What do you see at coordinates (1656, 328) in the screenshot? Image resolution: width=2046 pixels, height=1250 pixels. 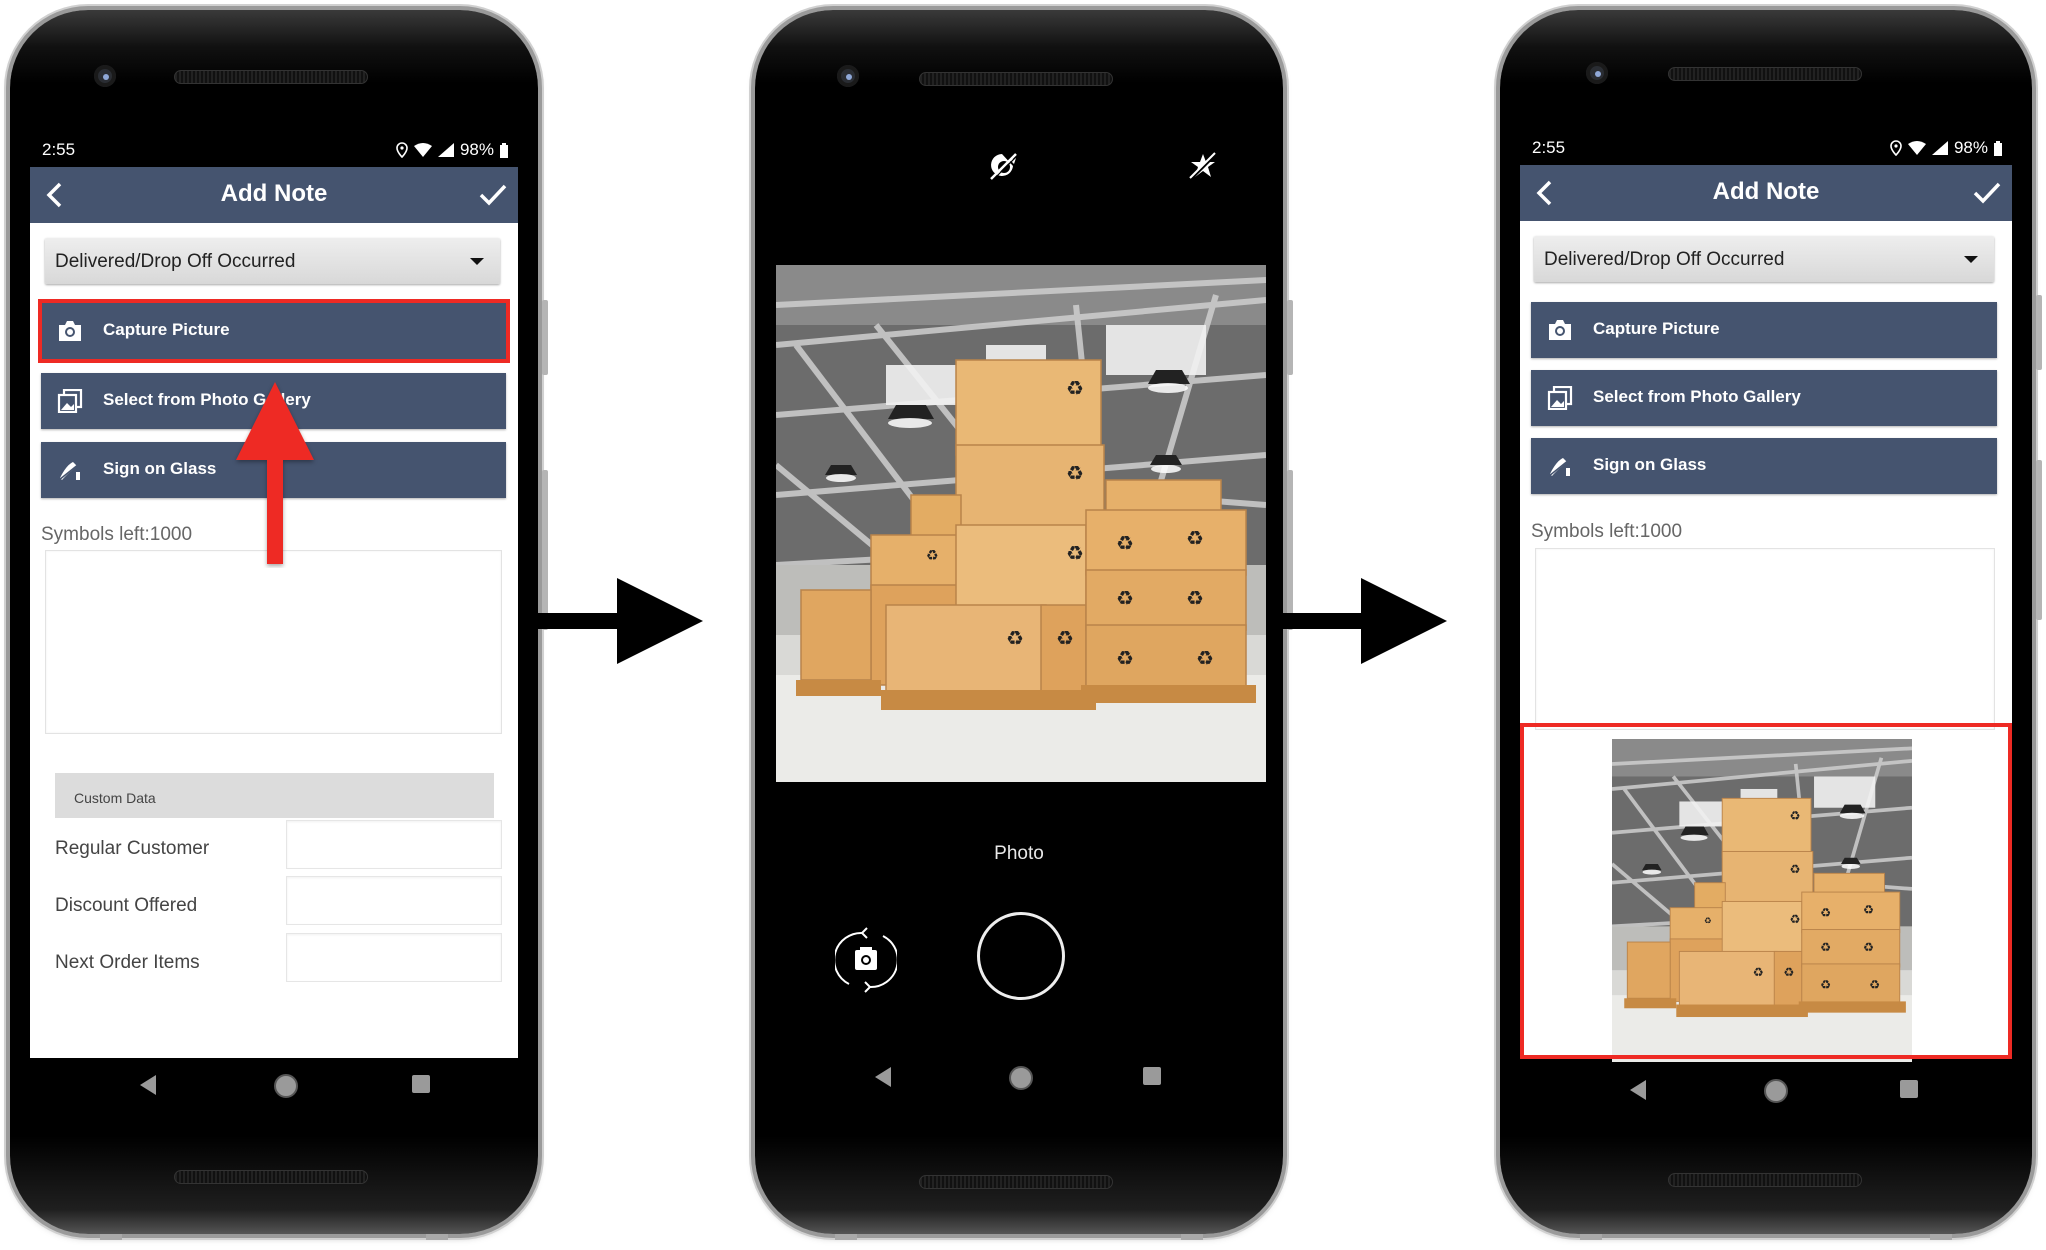 I see `button-label: Capture Picture` at bounding box center [1656, 328].